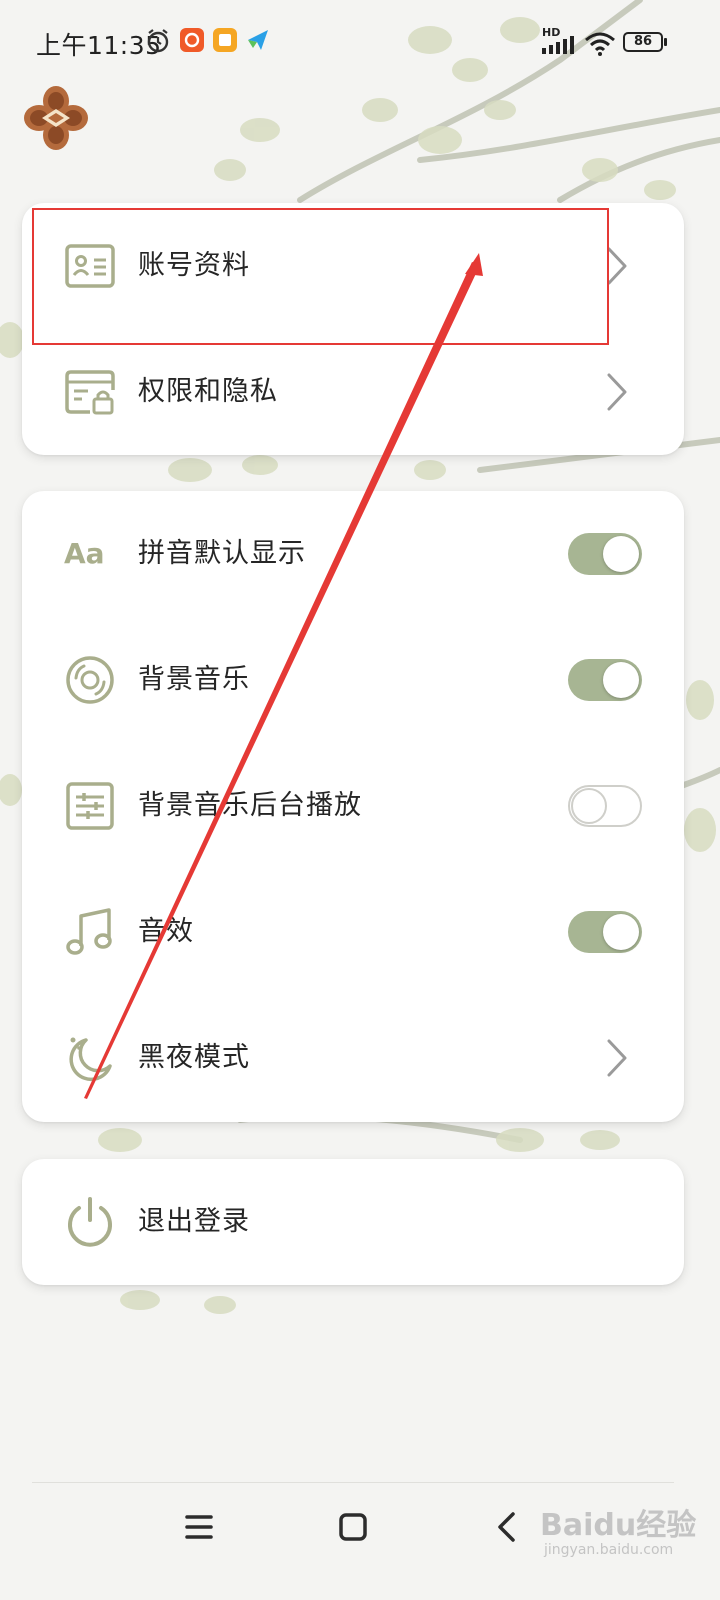  I want to click on pinyin-icon: Aa, so click(84, 553).